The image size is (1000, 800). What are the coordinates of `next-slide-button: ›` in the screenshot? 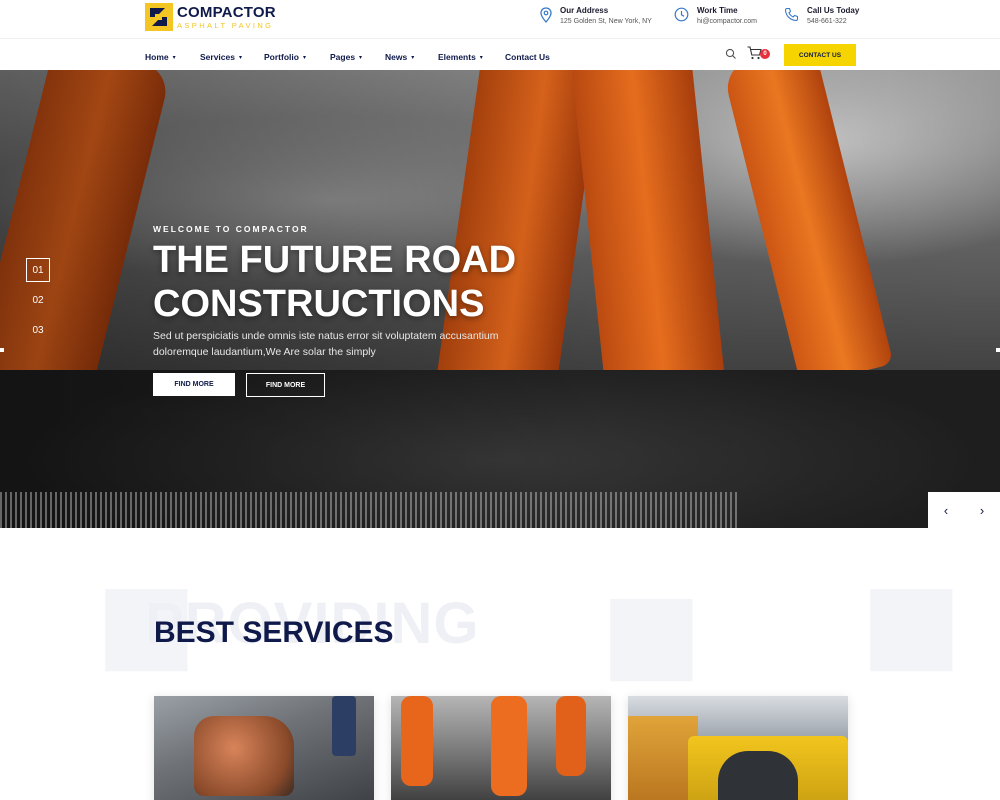 It's located at (982, 510).